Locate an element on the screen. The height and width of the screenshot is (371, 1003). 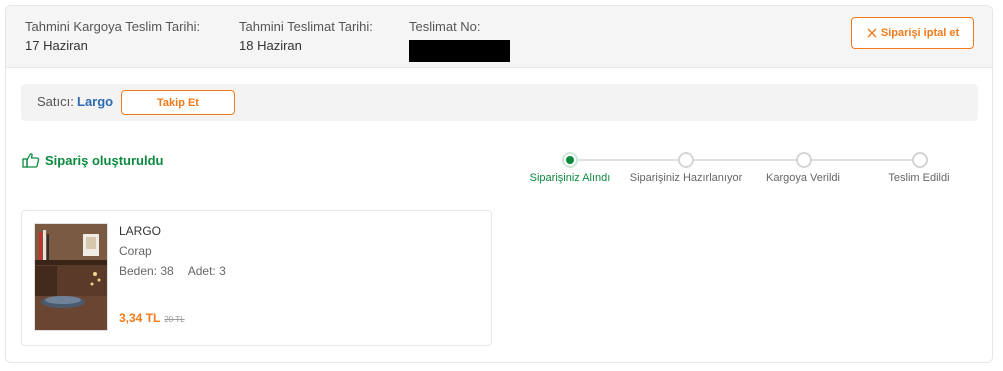
follow-seller-label: Takip Et is located at coordinates (178, 102).